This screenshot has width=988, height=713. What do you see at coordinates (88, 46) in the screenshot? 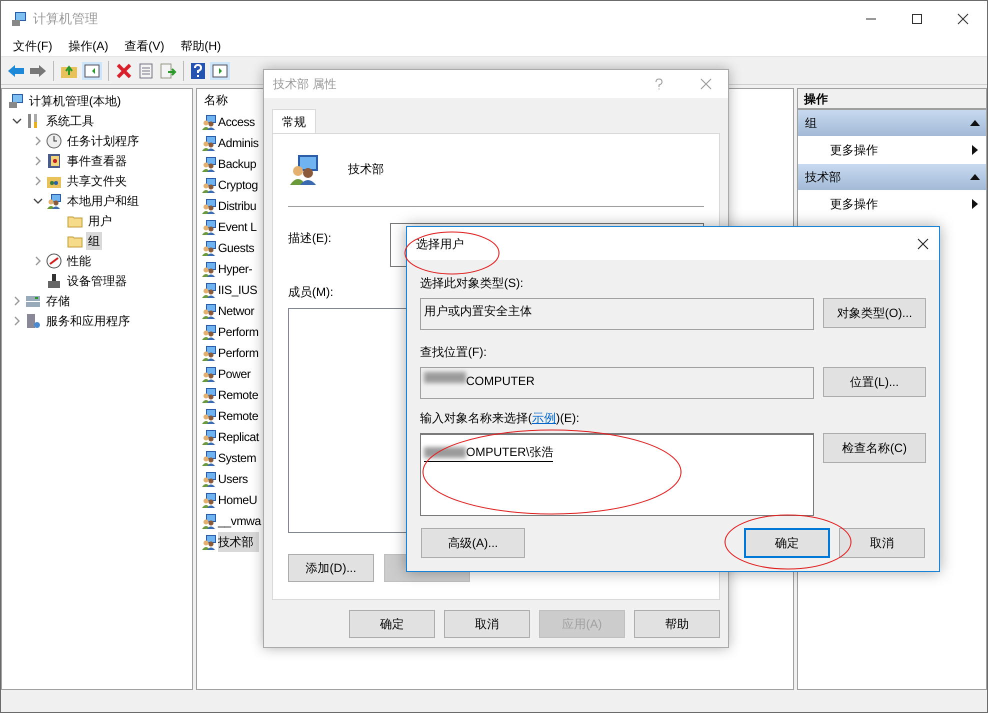
I see `menu-item: 操作(A)` at bounding box center [88, 46].